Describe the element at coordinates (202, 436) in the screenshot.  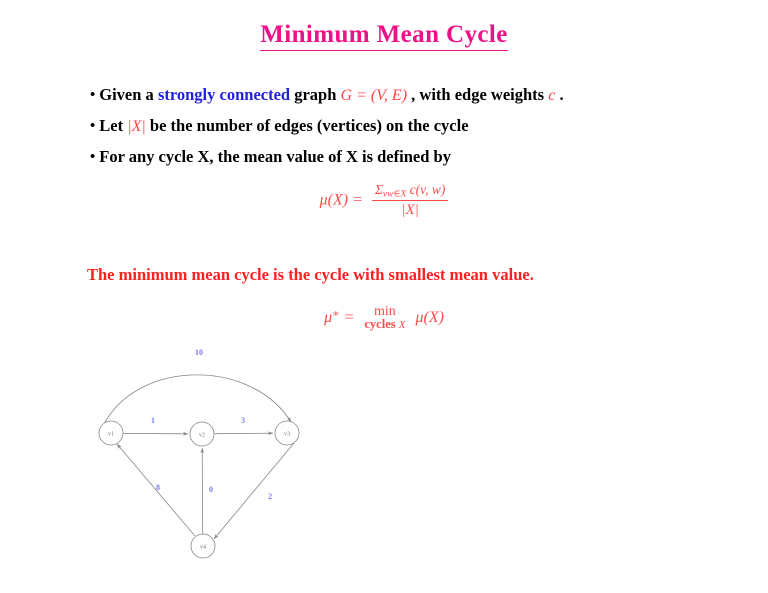
I see `graph-node-v2-label: v2` at that location.